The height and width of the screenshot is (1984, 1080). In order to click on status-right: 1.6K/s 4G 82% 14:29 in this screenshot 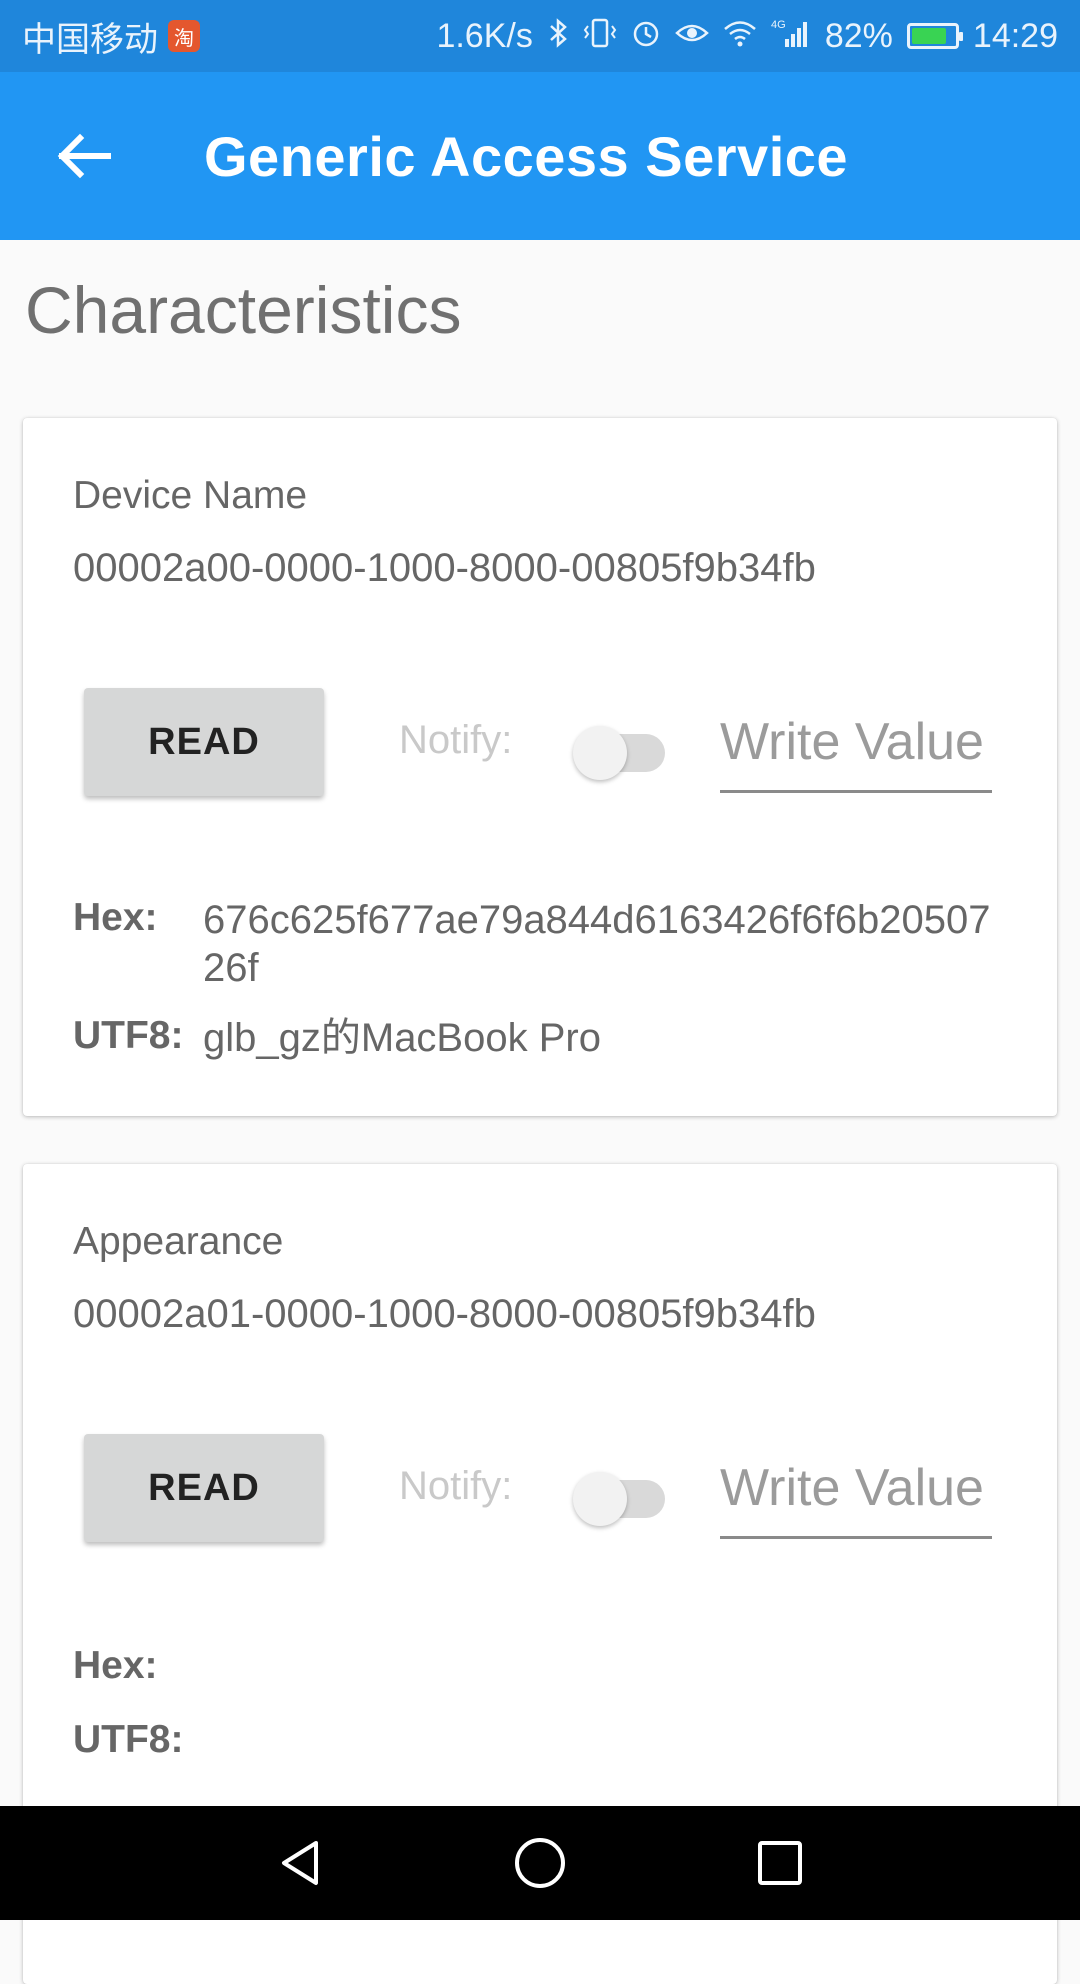, I will do `click(747, 36)`.